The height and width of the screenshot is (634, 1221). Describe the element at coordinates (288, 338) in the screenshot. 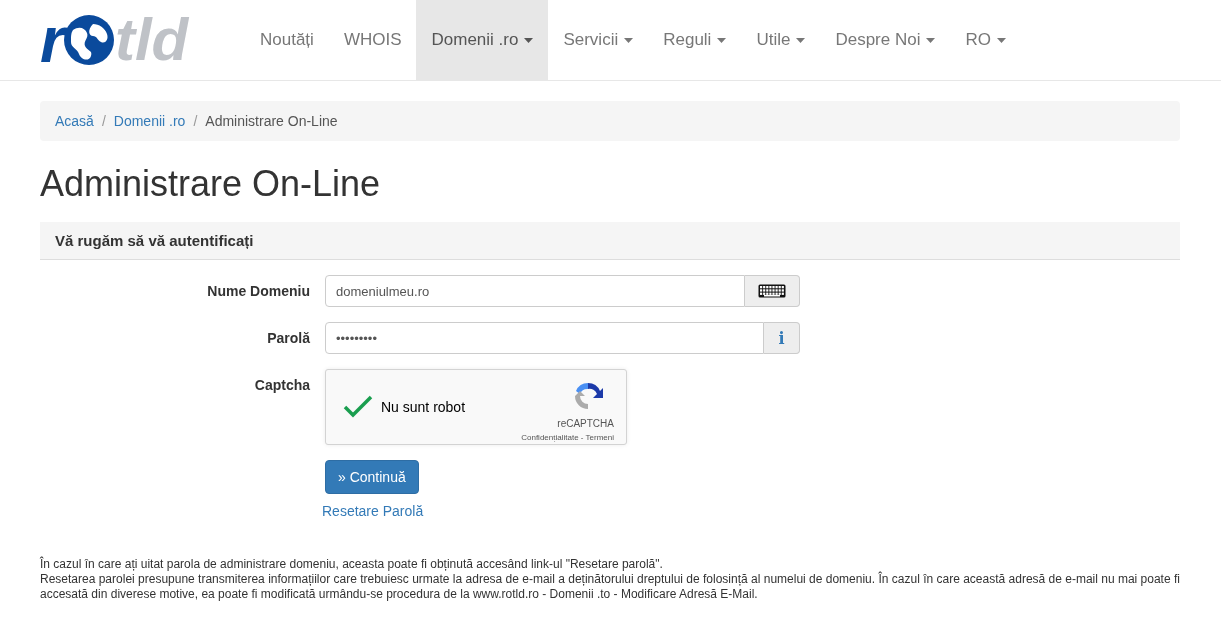

I see `field-label: Parolă` at that location.